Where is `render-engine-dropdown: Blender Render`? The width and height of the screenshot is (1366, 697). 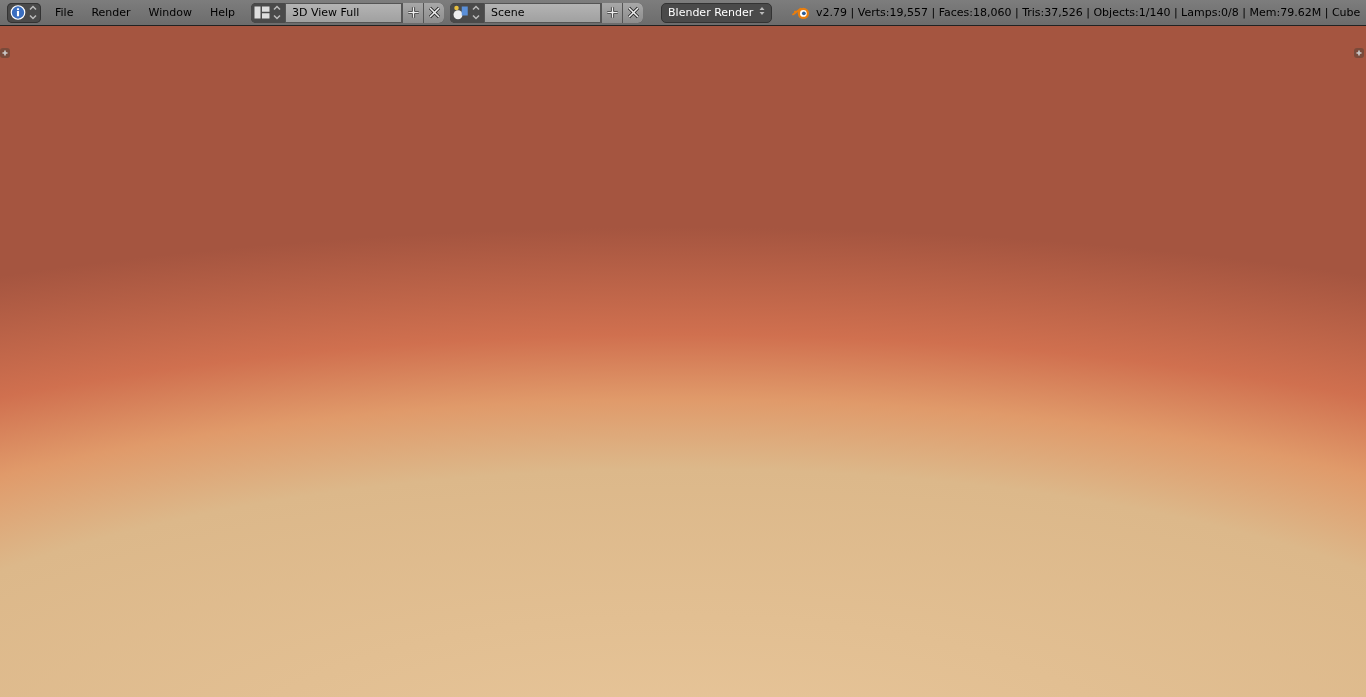 render-engine-dropdown: Blender Render is located at coordinates (717, 12).